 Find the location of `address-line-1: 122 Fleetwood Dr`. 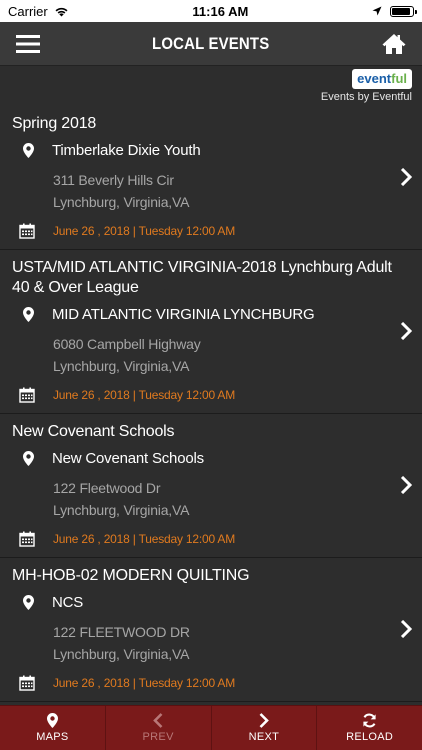

address-line-1: 122 Fleetwood Dr is located at coordinates (107, 488).